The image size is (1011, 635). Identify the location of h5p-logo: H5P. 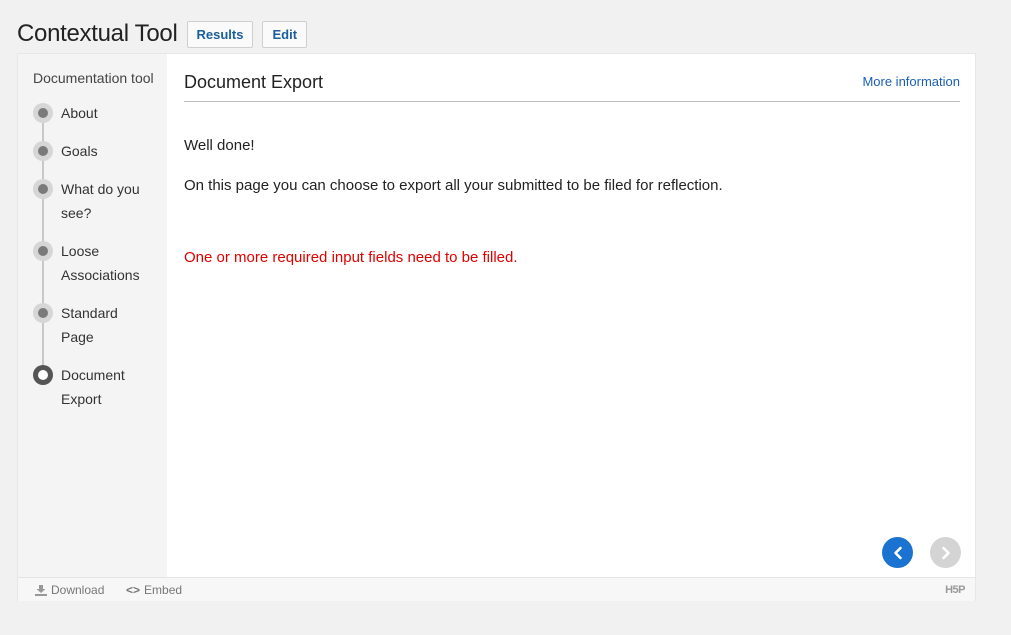
(955, 590).